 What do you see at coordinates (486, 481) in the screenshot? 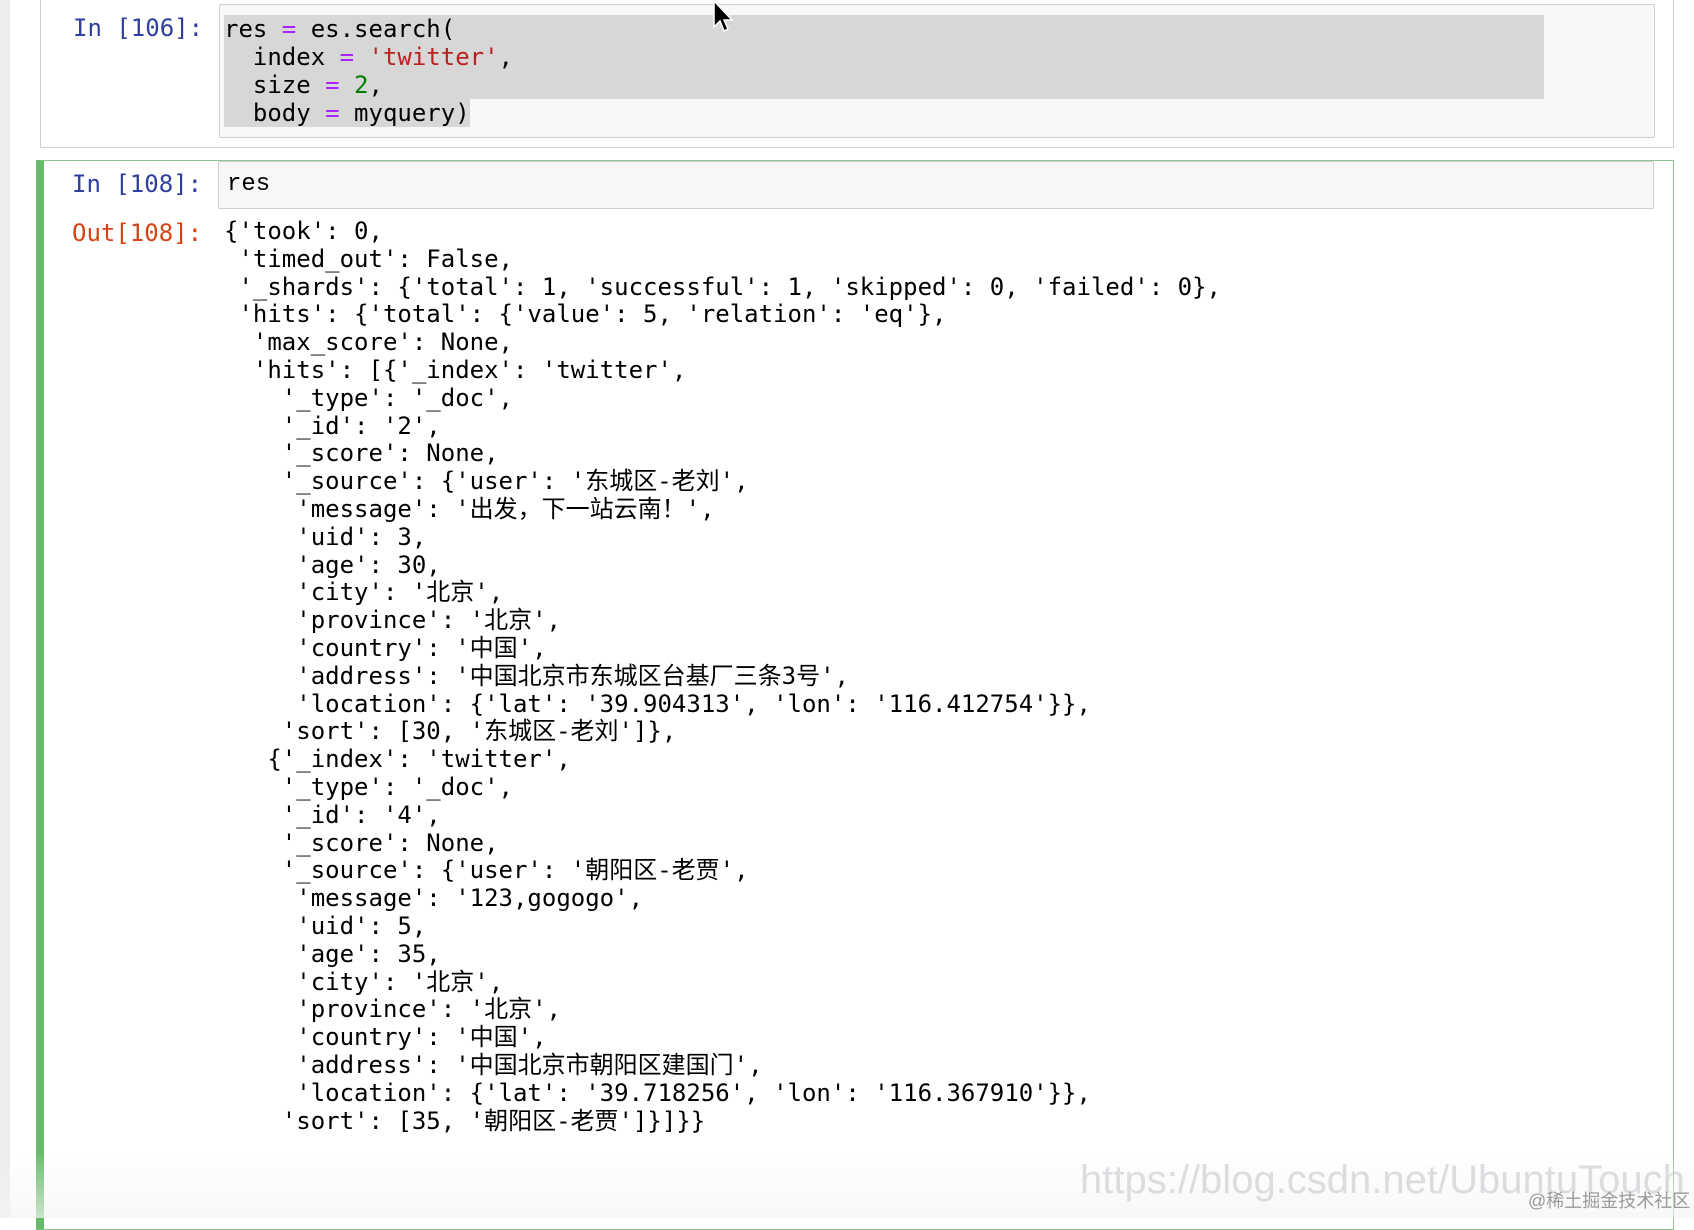
I see `output-line: '_source': {'user': '东城区-老刘',` at bounding box center [486, 481].